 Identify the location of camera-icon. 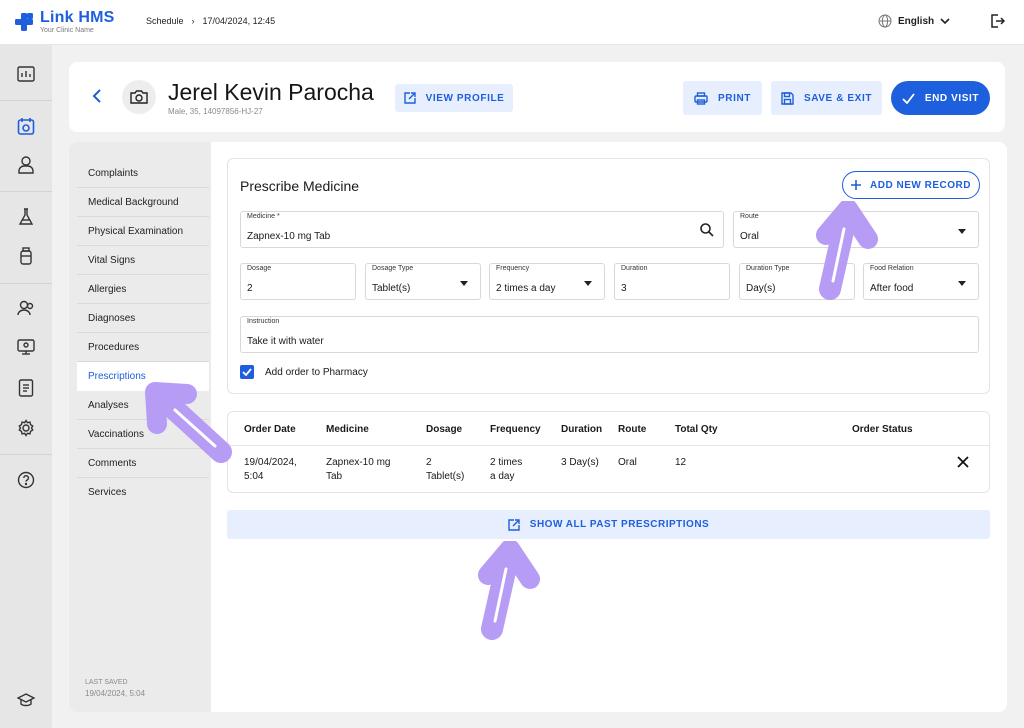
(139, 97).